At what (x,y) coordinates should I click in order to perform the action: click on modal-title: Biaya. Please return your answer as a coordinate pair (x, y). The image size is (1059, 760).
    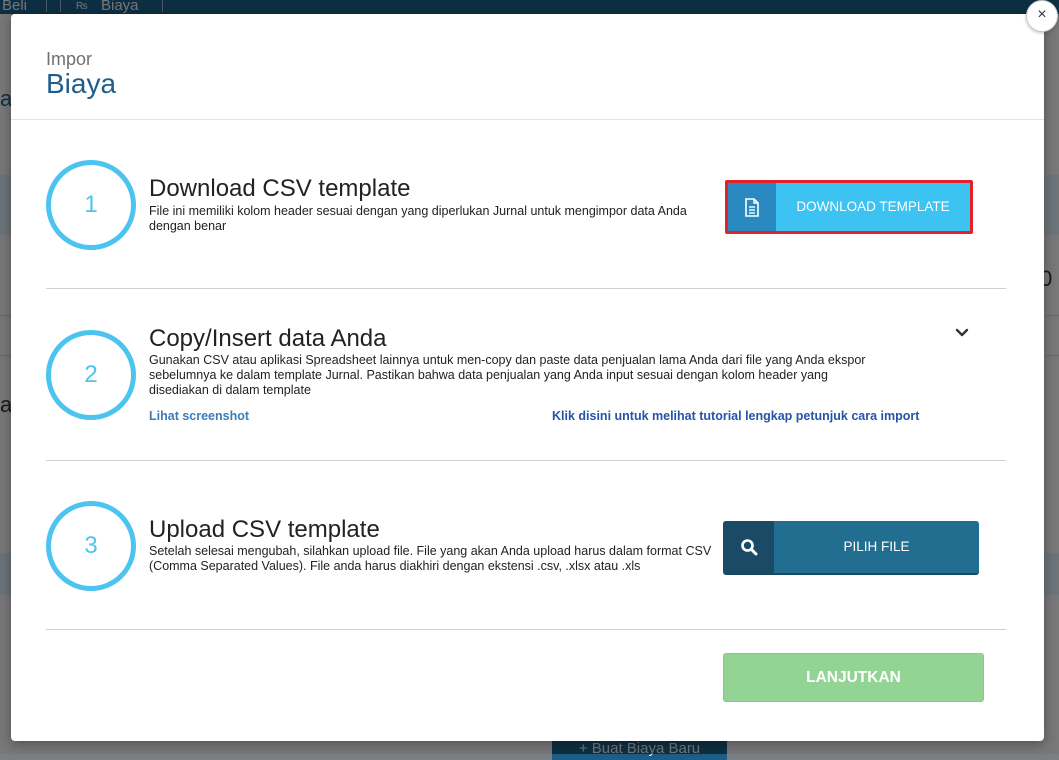
    Looking at the image, I should click on (81, 83).